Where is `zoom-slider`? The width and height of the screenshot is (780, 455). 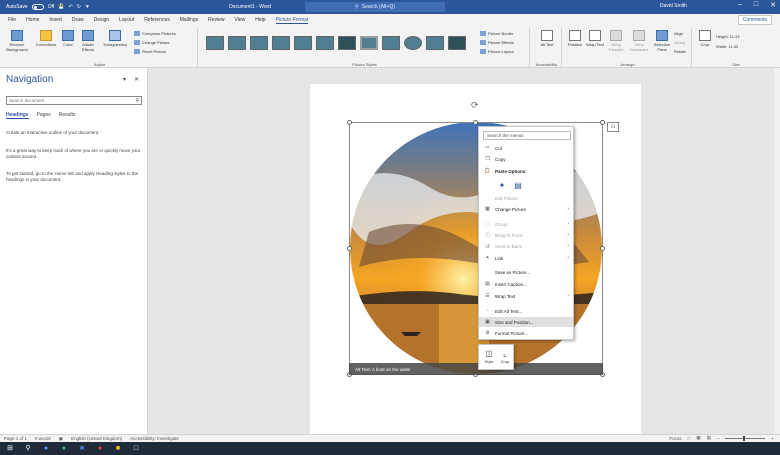 zoom-slider is located at coordinates (745, 438).